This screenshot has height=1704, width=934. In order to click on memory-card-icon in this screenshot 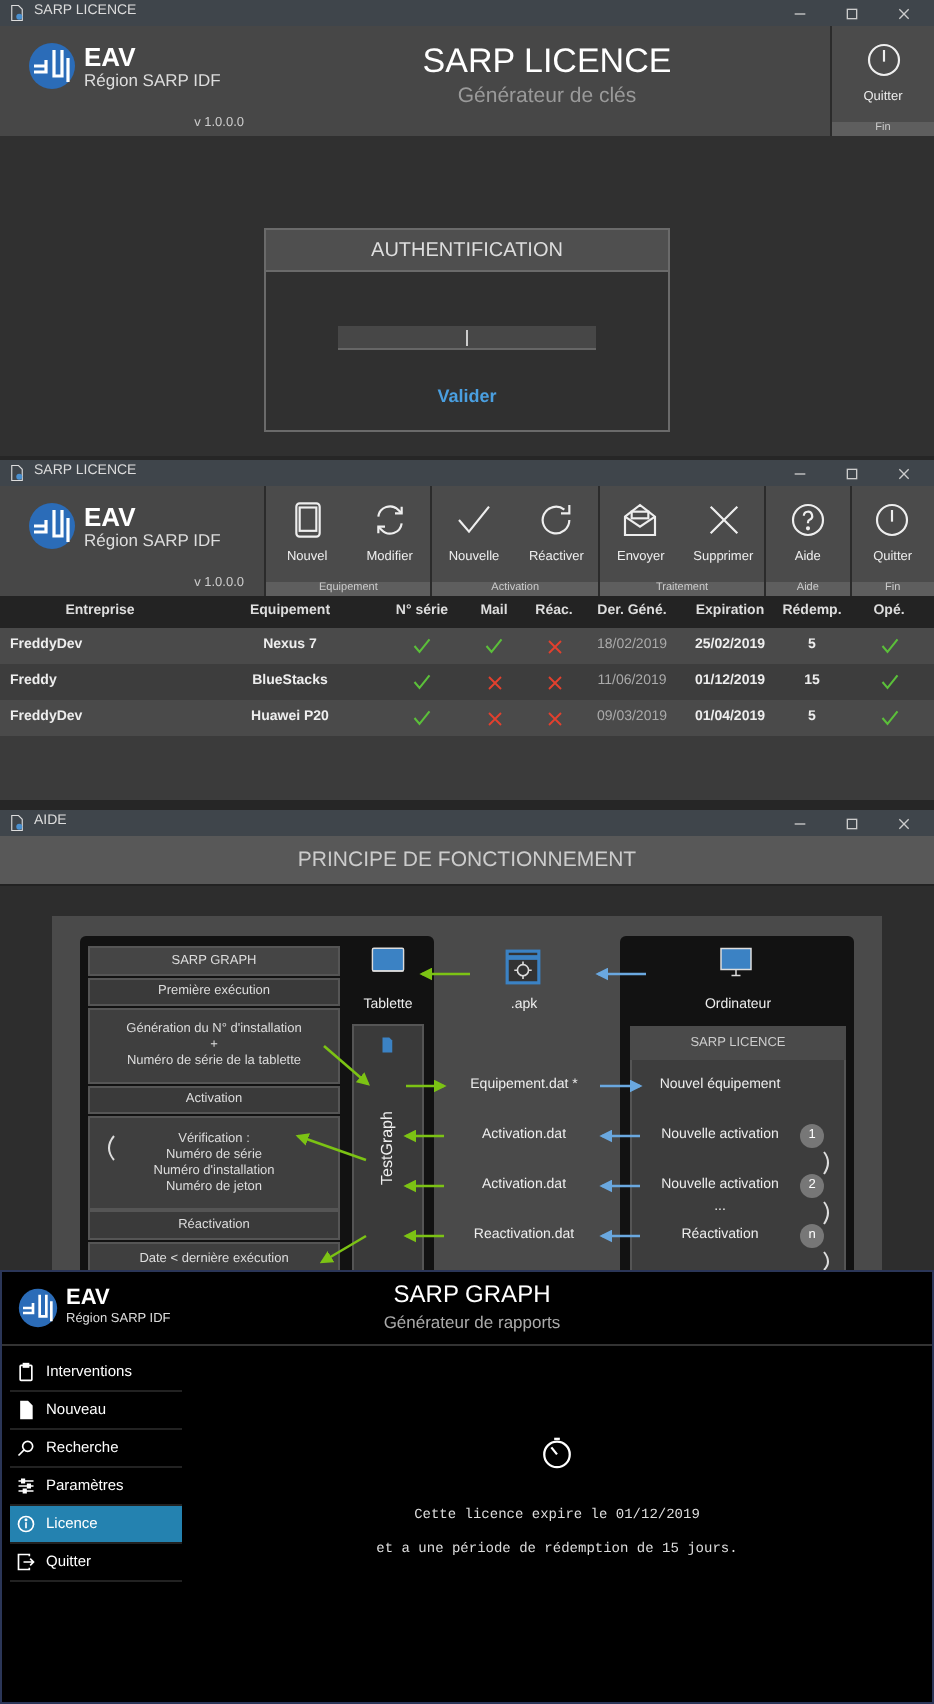, I will do `click(387, 1045)`.